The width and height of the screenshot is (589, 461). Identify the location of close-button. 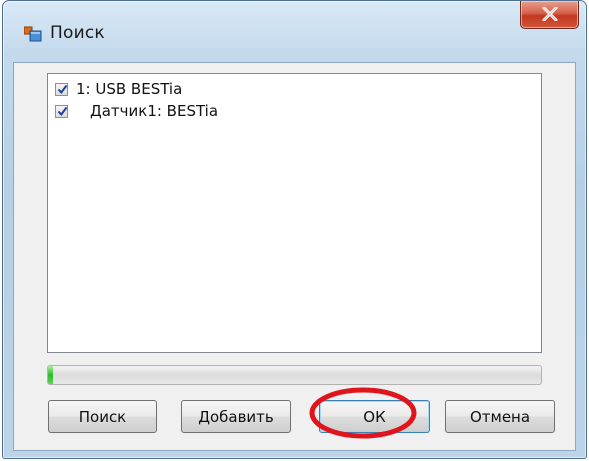
(549, 15).